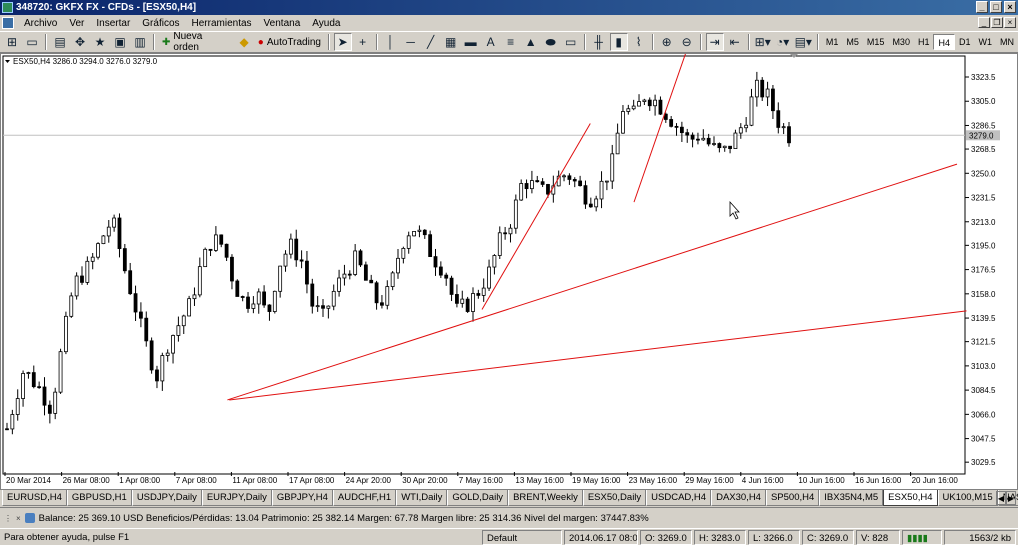 The height and width of the screenshot is (545, 1018). What do you see at coordinates (531, 42) in the screenshot?
I see `triangle-icon: ▲` at bounding box center [531, 42].